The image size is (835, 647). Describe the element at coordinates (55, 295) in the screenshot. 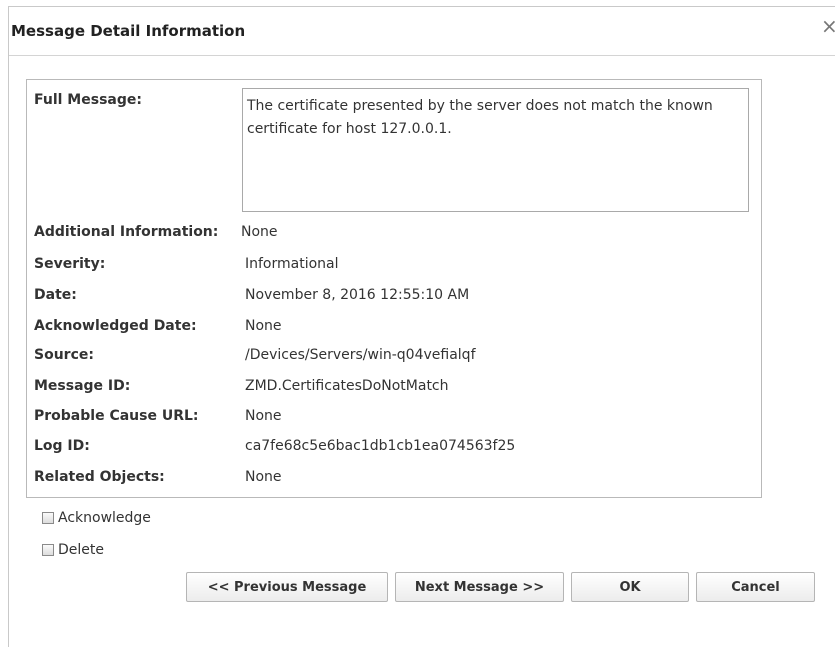

I see `date-label: Date:` at that location.